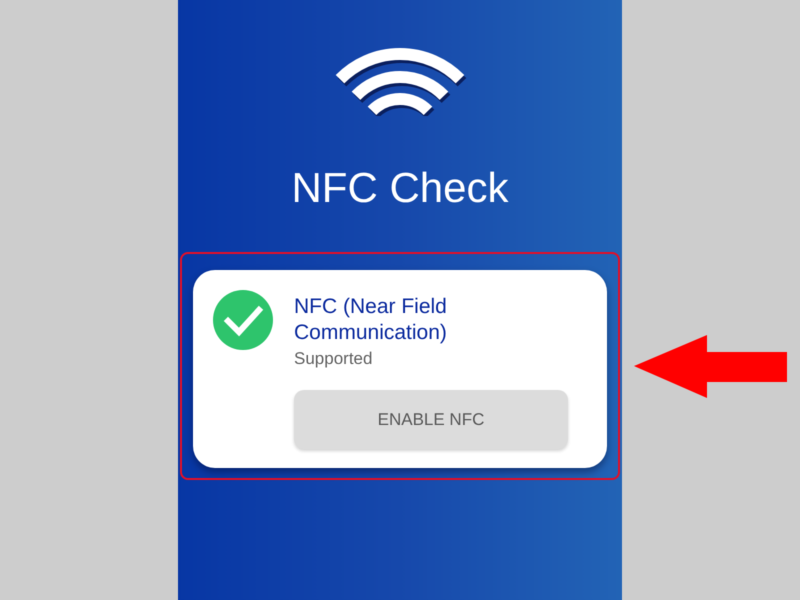  Describe the element at coordinates (333, 359) in the screenshot. I see `status-text: Supported` at that location.